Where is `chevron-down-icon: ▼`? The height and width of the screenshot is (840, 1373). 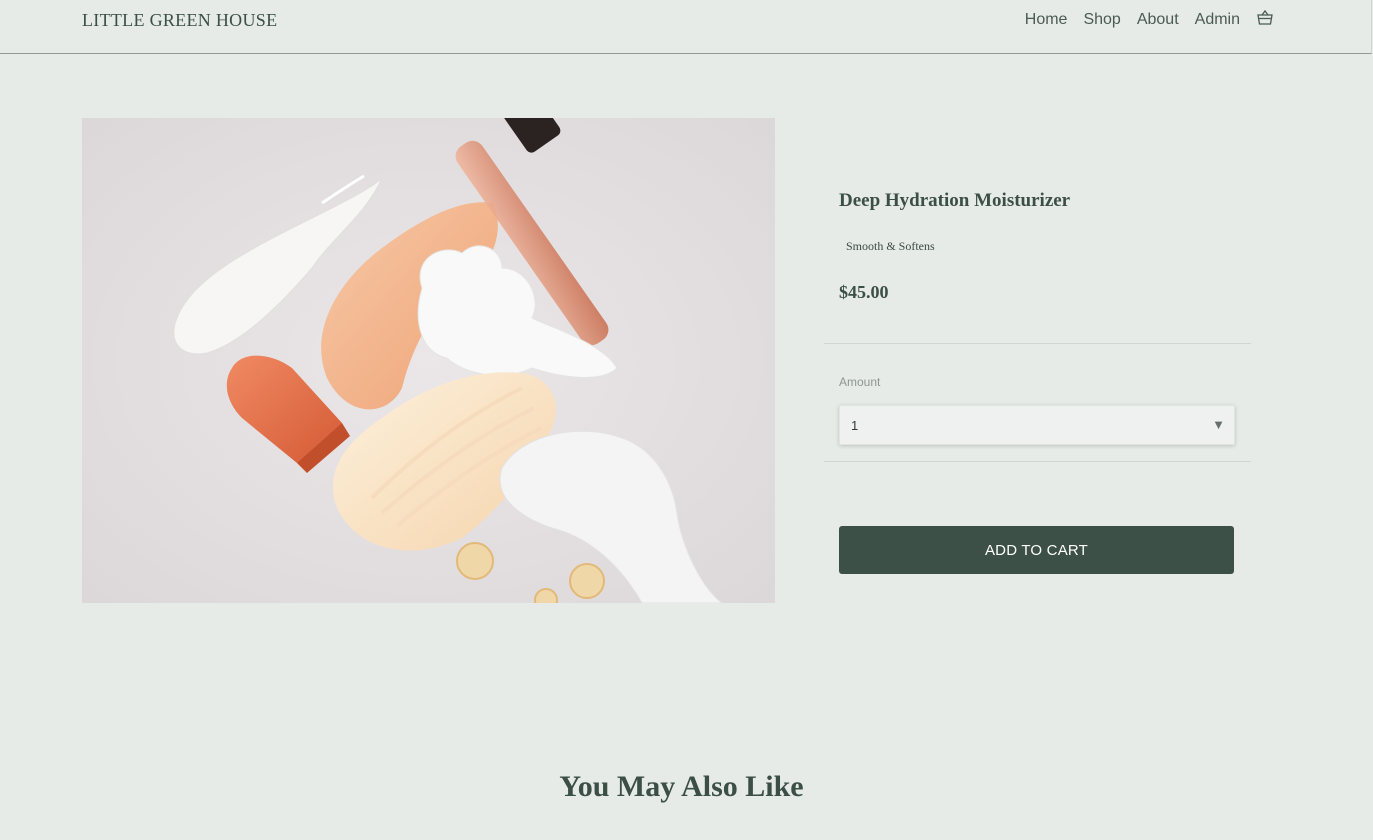 chevron-down-icon: ▼ is located at coordinates (1218, 424).